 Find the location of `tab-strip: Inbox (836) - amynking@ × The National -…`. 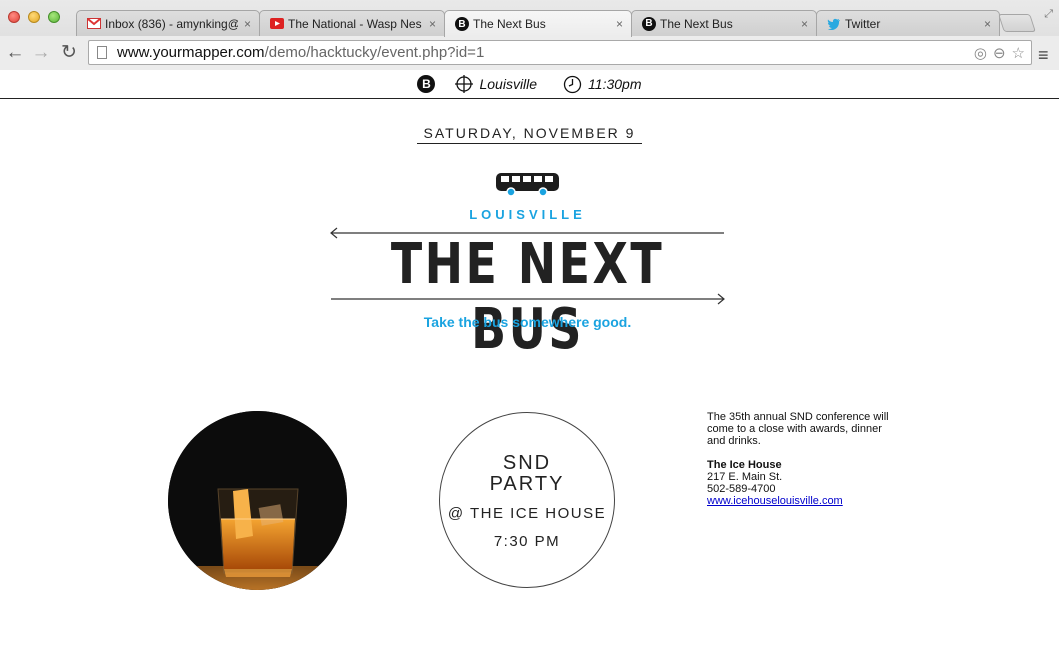

tab-strip: Inbox (836) - amynking@ × The National -… is located at coordinates (529, 18).